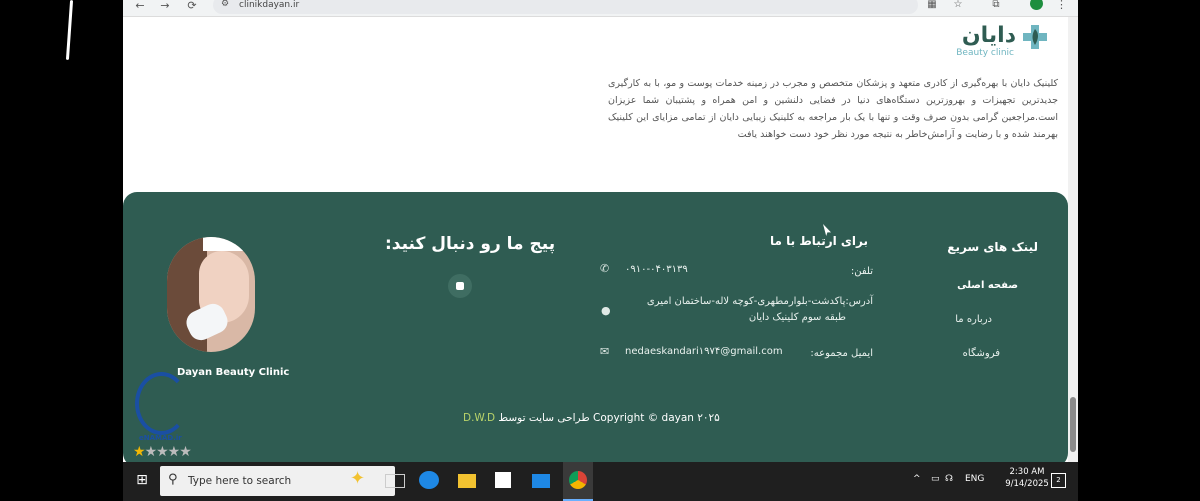  Describe the element at coordinates (932, 6) in the screenshot. I see `translate-icon: ▦` at that location.